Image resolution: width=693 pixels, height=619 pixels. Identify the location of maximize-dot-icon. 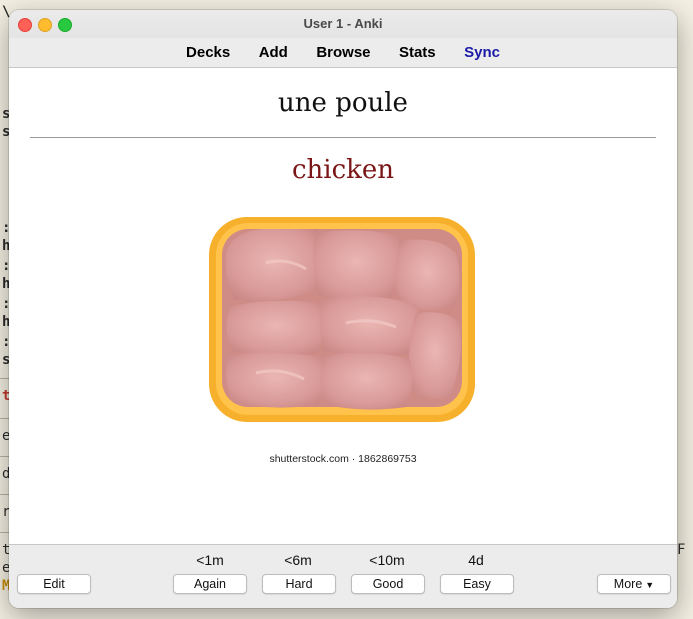
(65, 25).